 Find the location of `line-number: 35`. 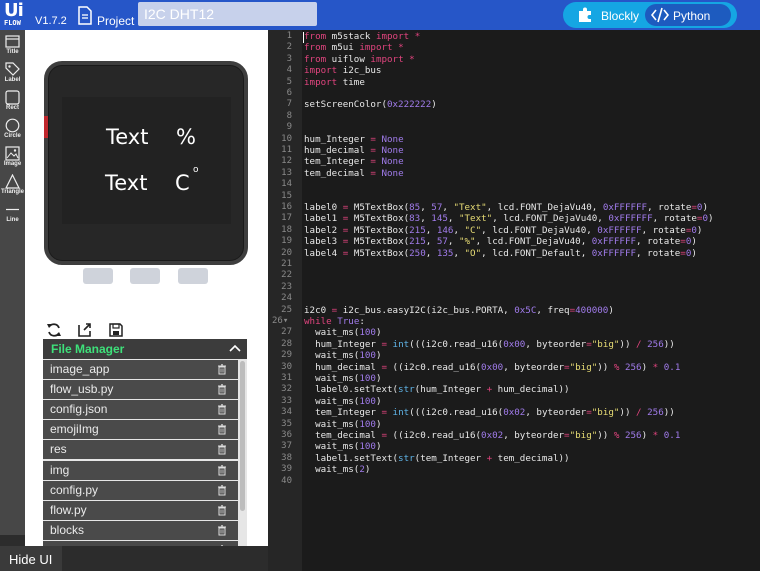

line-number: 35 is located at coordinates (286, 423).